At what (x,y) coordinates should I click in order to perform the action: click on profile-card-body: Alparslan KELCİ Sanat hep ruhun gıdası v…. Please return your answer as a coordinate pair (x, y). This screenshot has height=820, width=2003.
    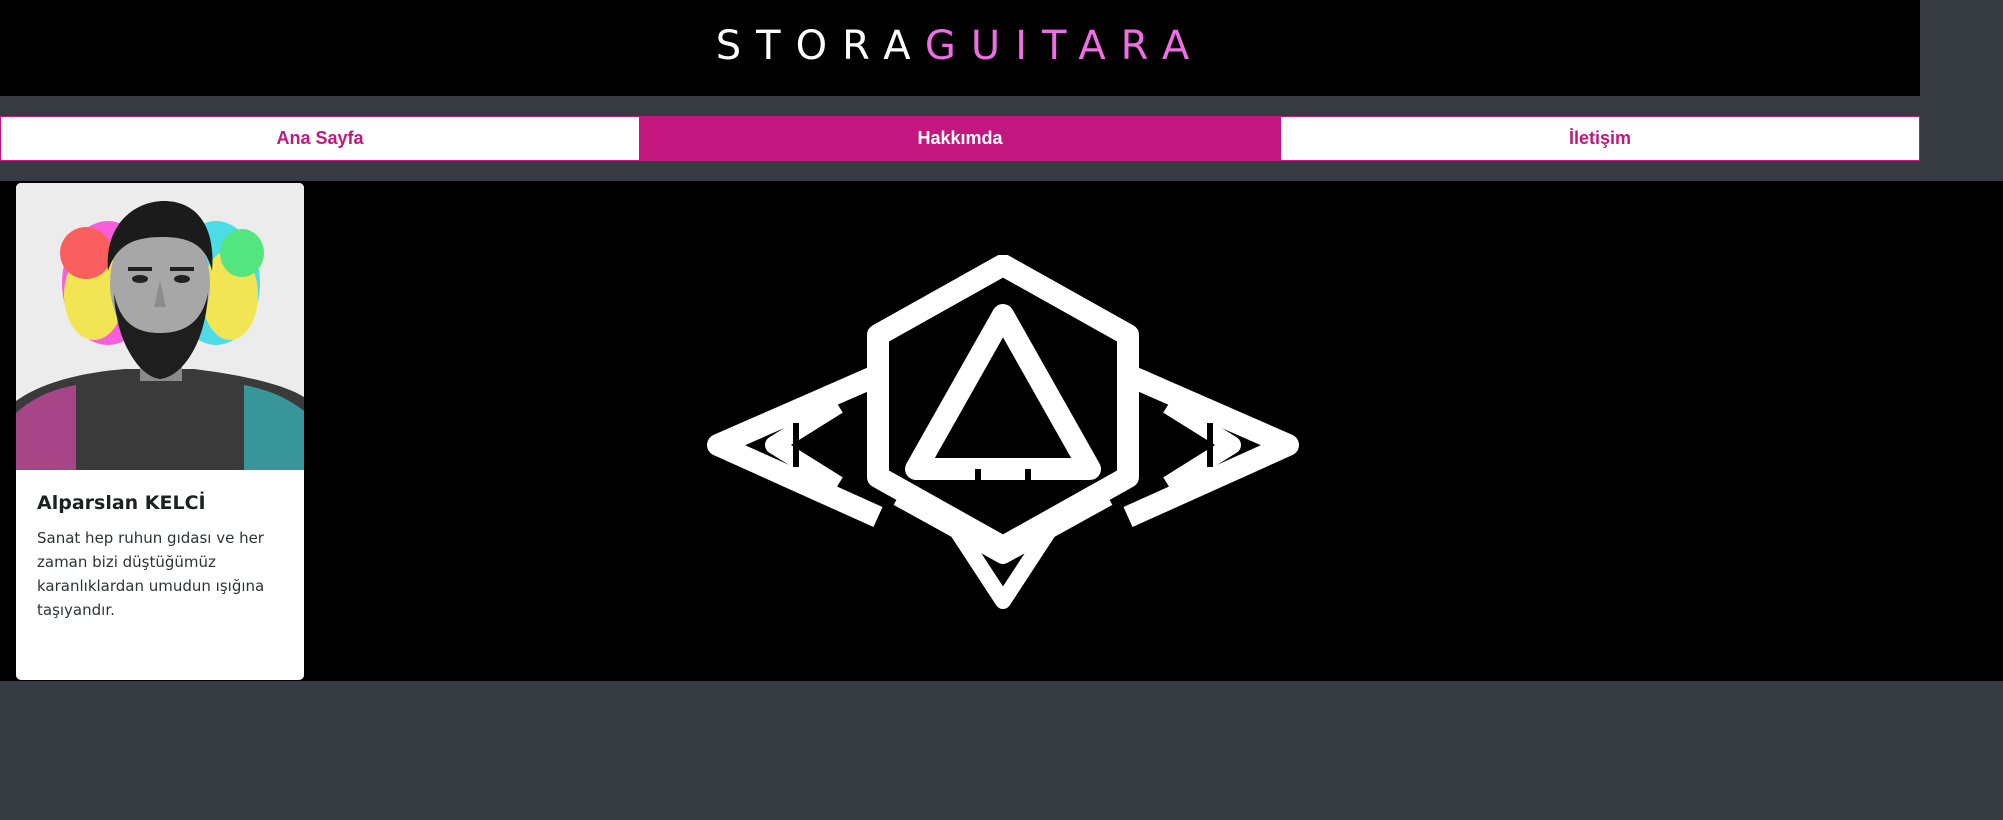
    Looking at the image, I should click on (160, 556).